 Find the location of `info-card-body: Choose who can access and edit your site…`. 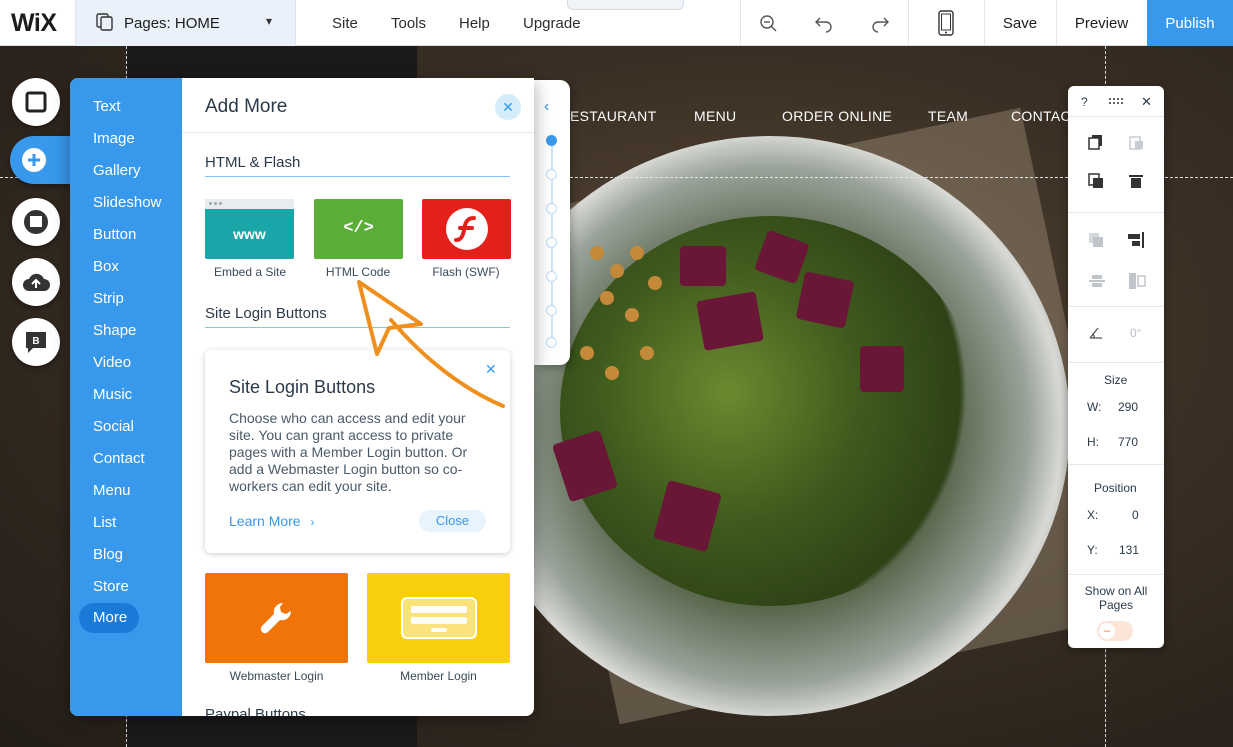

info-card-body: Choose who can access and edit your site… is located at coordinates (348, 452).